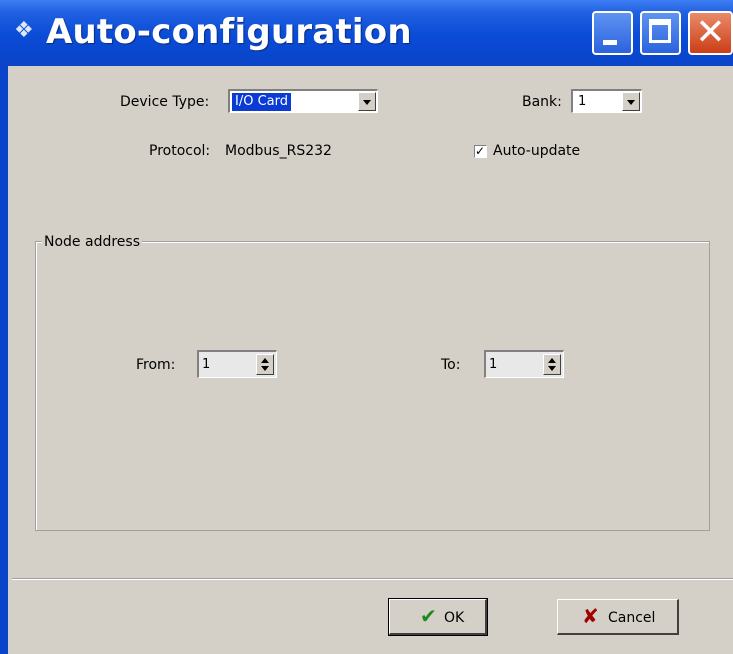  What do you see at coordinates (24, 30) in the screenshot?
I see `app-icon: ❖` at bounding box center [24, 30].